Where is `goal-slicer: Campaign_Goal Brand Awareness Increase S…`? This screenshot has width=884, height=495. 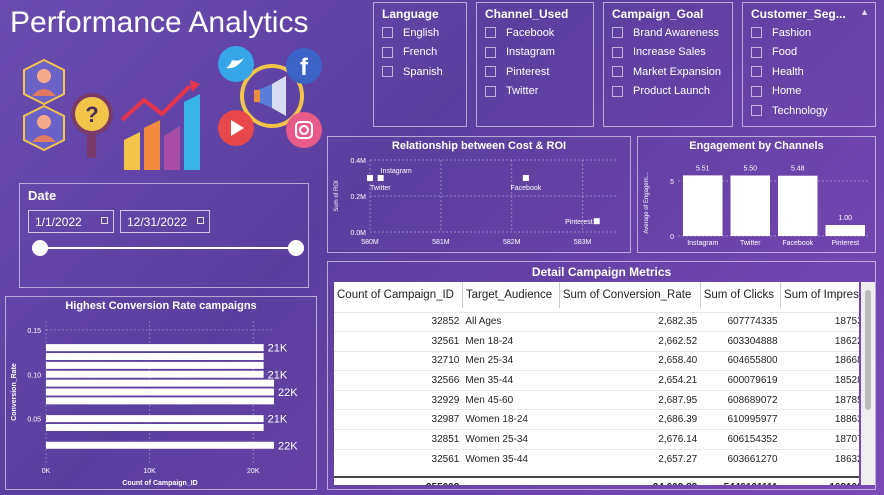 goal-slicer: Campaign_Goal Brand Awareness Increase S… is located at coordinates (668, 64).